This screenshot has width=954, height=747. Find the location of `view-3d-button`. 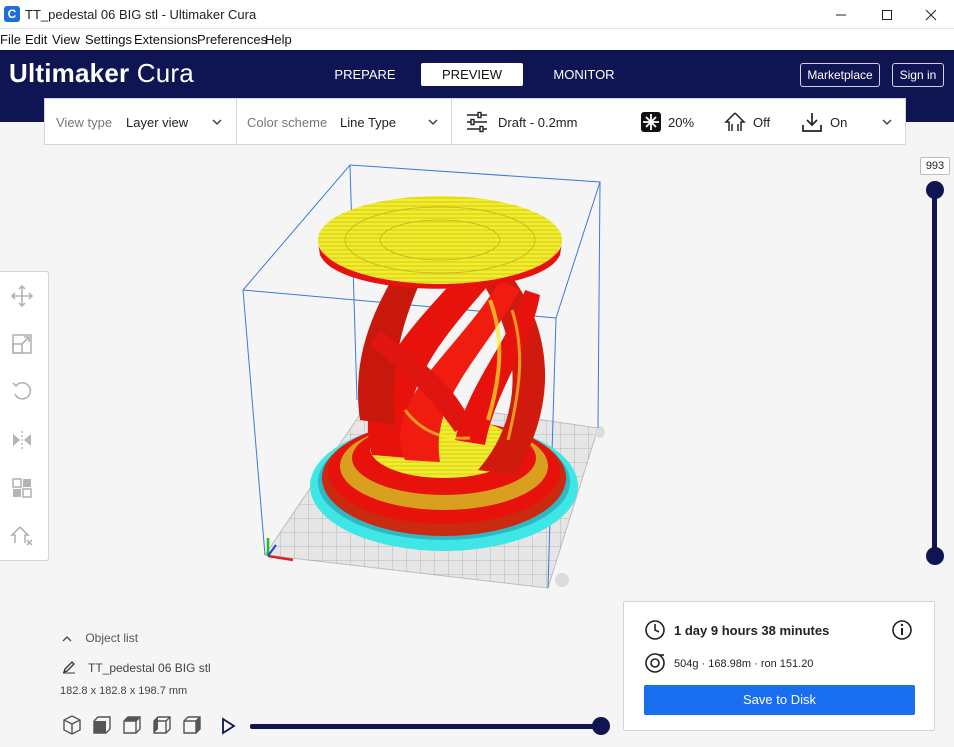

view-3d-button is located at coordinates (72, 725).